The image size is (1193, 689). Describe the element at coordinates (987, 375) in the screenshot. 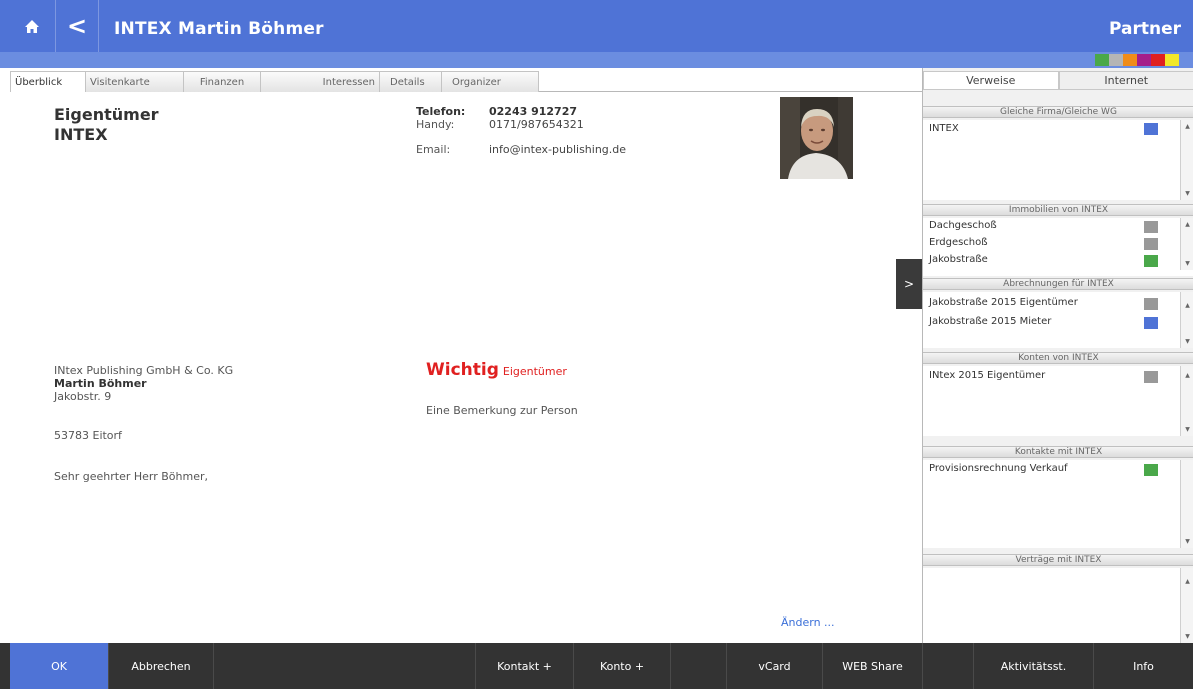

I see `list-item: INtex 2015 Eigentümer` at that location.